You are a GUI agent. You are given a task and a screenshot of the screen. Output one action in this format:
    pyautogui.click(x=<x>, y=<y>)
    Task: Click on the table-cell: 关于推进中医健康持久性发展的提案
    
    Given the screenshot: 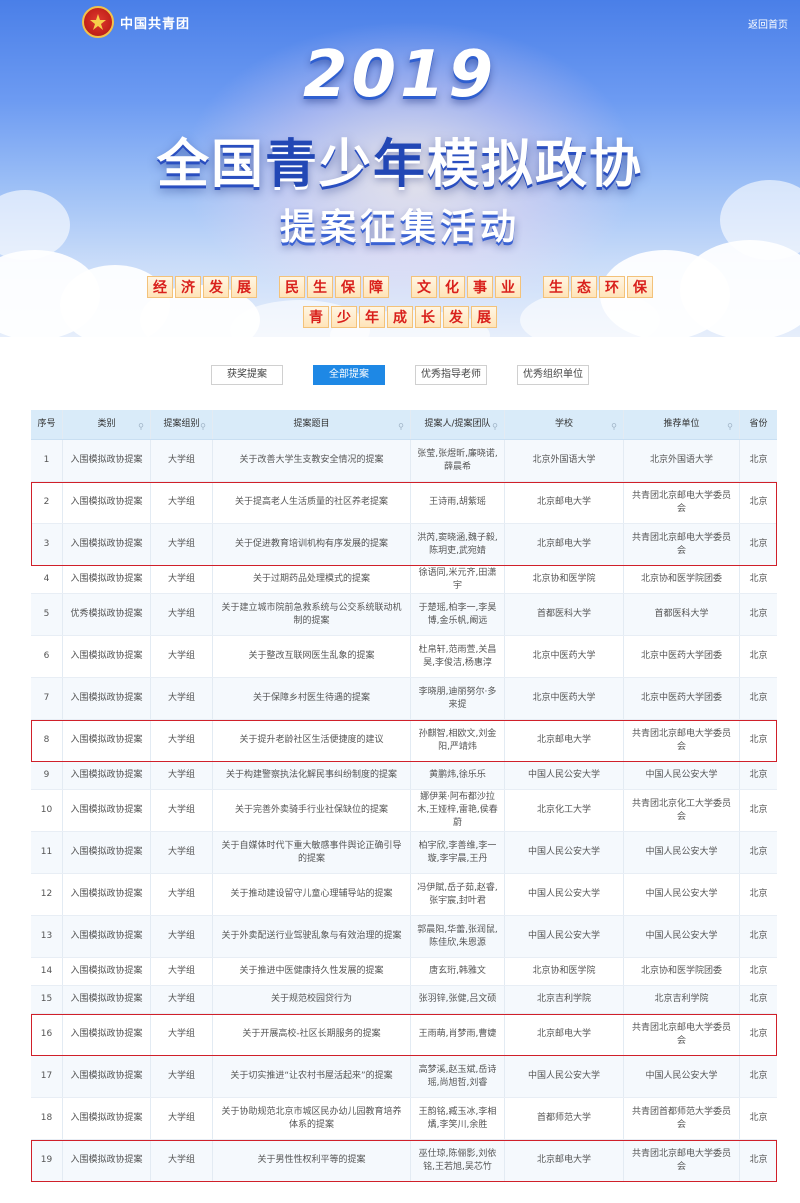 What is the action you would take?
    pyautogui.click(x=312, y=971)
    